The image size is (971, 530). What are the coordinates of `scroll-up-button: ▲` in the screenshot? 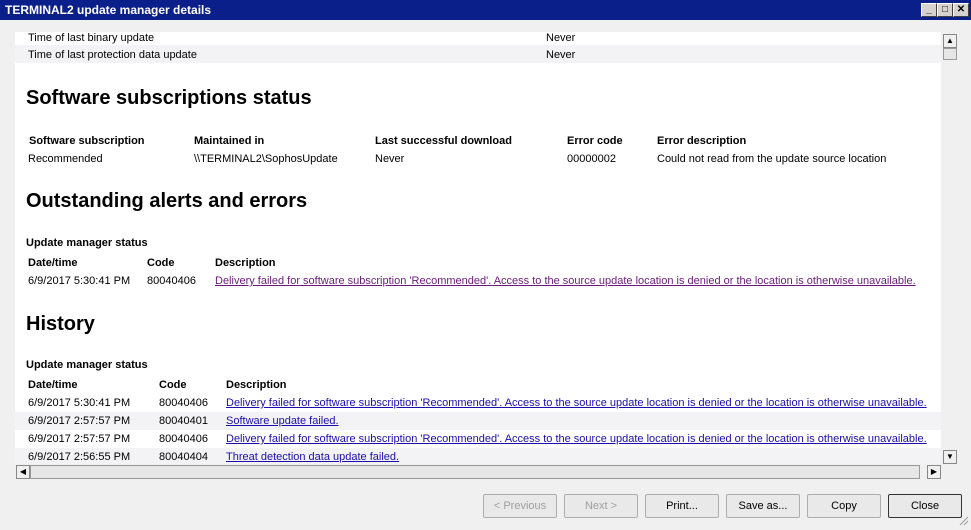 It's located at (950, 41).